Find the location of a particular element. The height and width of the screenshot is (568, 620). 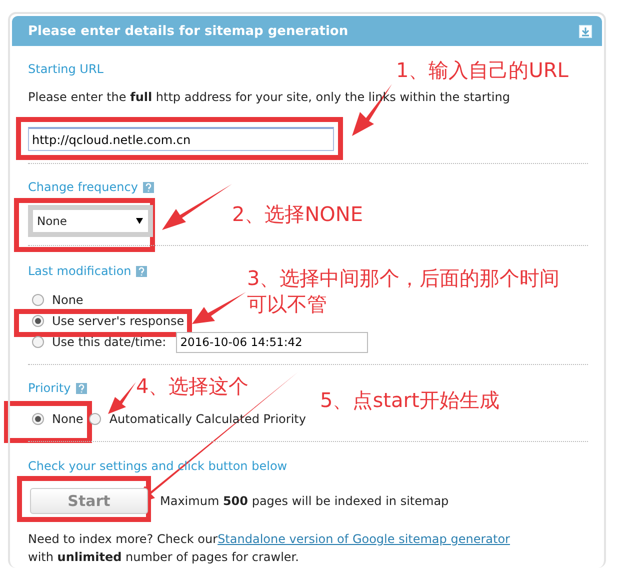

annotation-text: 3、选择中间那个，后面的那个时间 is located at coordinates (403, 278).